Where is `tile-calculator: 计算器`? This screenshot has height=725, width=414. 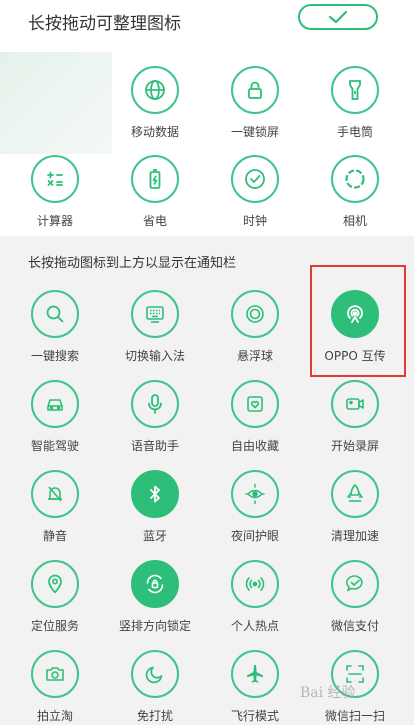
tile-calculator: 计算器 is located at coordinates (55, 196).